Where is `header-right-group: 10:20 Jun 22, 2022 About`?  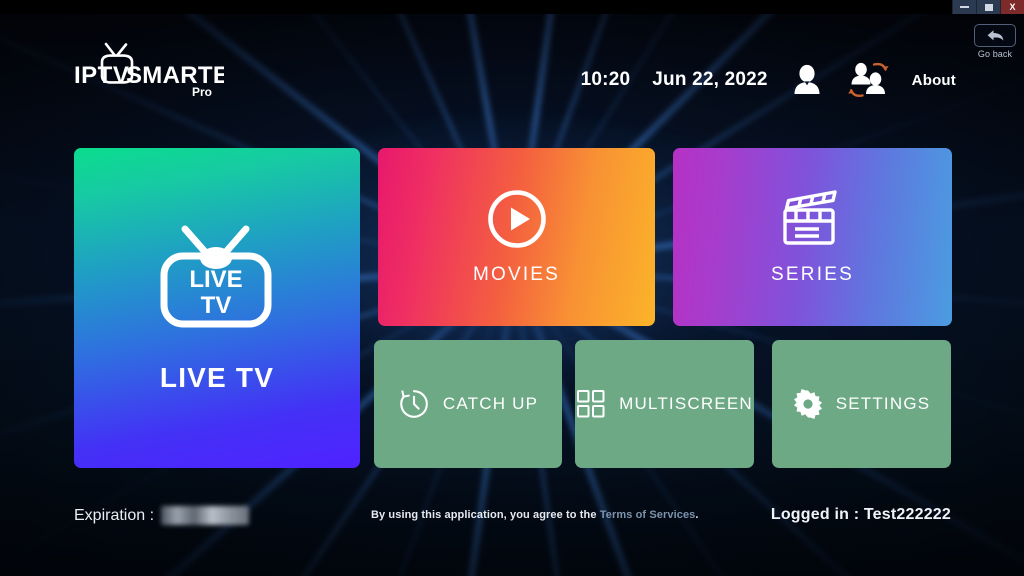
header-right-group: 10:20 Jun 22, 2022 About is located at coordinates (768, 80).